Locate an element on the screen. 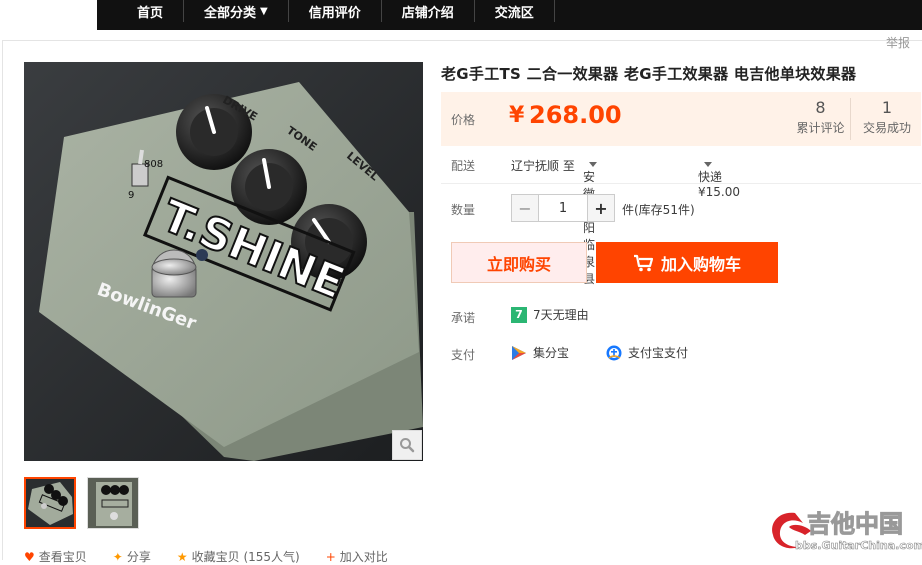 This screenshot has height=565, width=922. deals-label: 交易成功 is located at coordinates (886, 128).